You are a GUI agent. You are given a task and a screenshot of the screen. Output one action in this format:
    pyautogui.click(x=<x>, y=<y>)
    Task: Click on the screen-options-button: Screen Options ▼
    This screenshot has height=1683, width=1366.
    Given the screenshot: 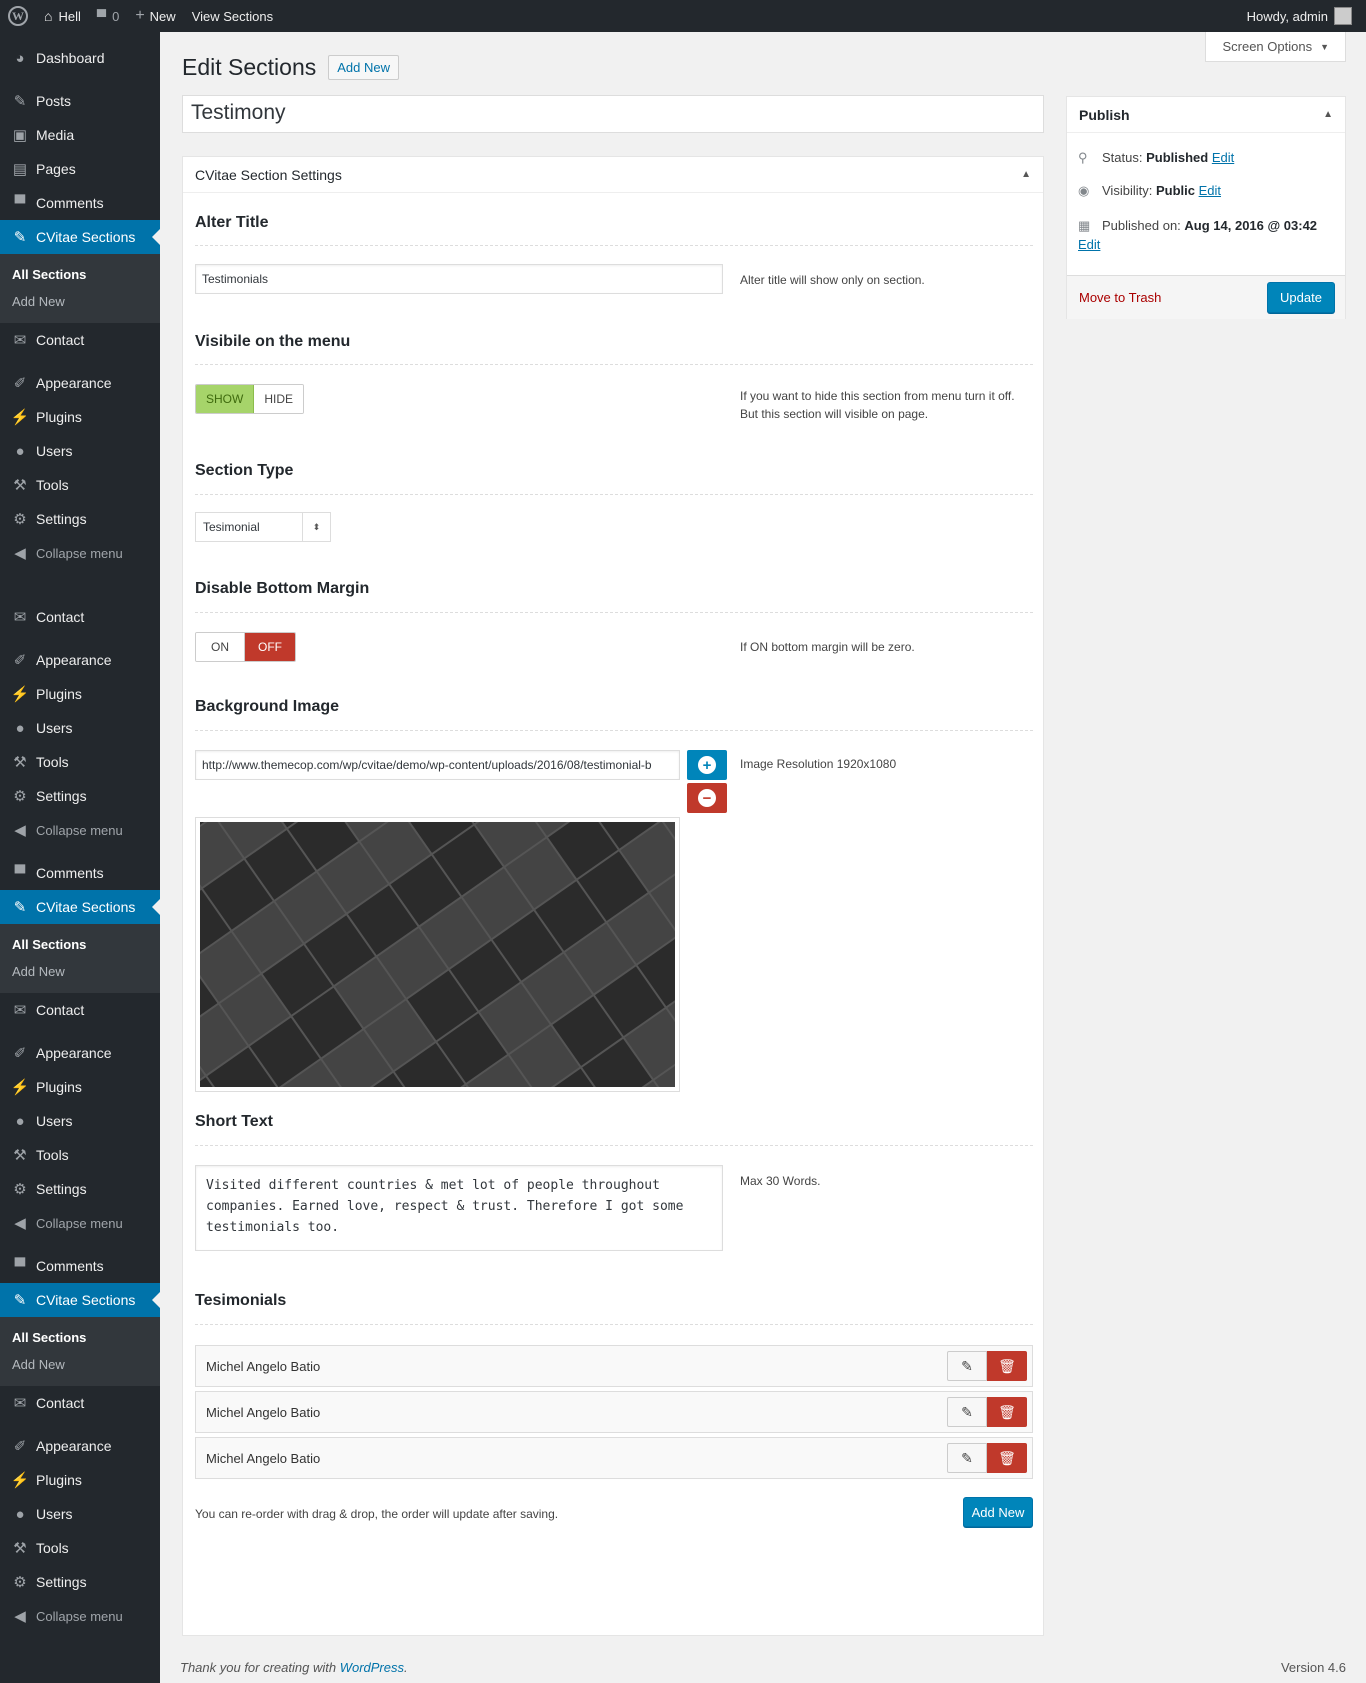 What is the action you would take?
    pyautogui.click(x=1275, y=47)
    